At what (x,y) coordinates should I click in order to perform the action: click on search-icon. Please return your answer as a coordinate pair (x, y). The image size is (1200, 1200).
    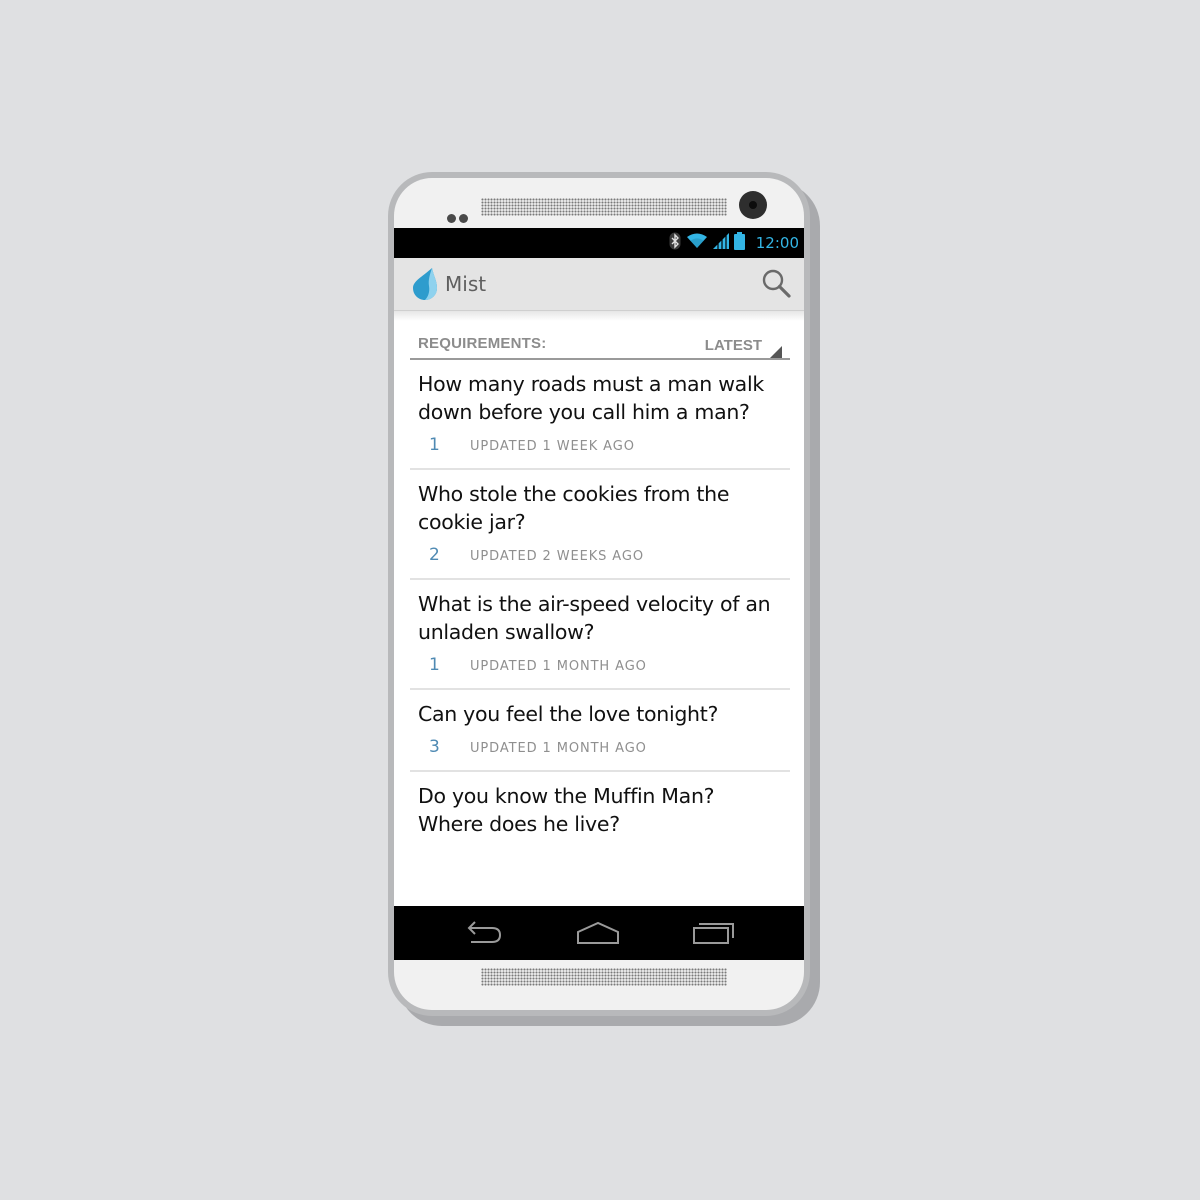
    Looking at the image, I should click on (777, 284).